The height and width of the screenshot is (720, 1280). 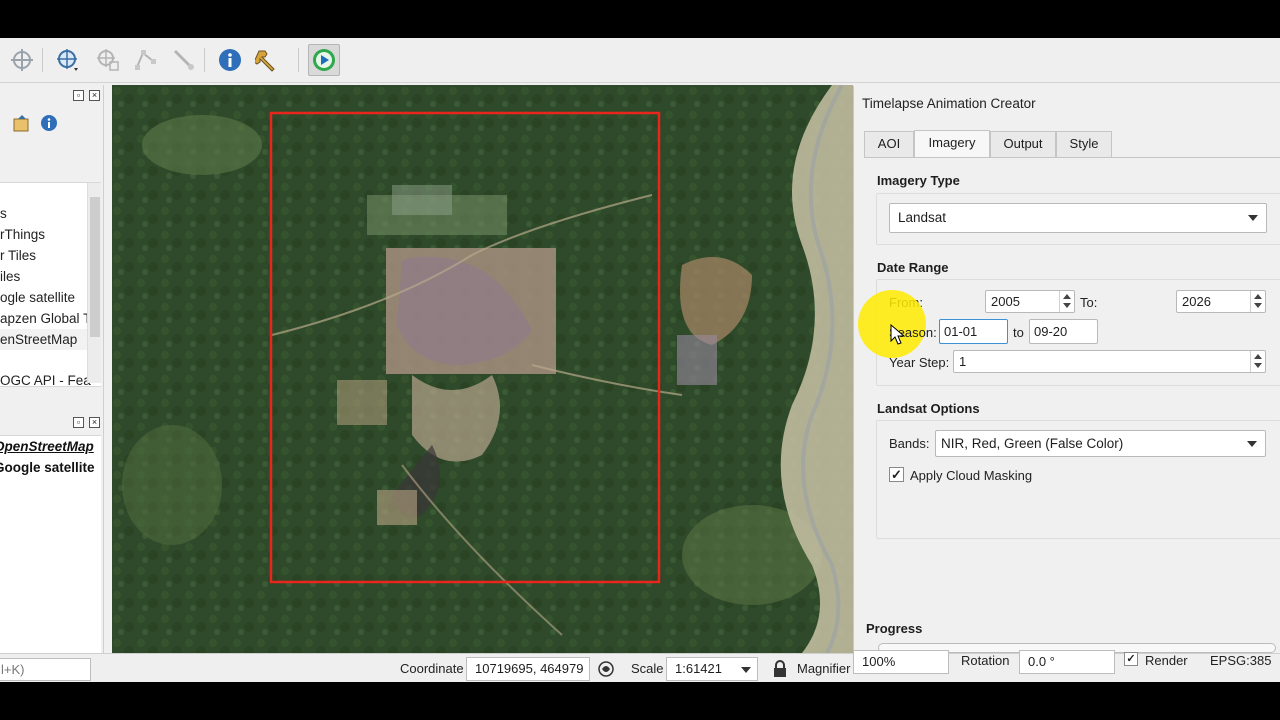 What do you see at coordinates (922, 217) in the screenshot?
I see `imagery-type-value: Landsat` at bounding box center [922, 217].